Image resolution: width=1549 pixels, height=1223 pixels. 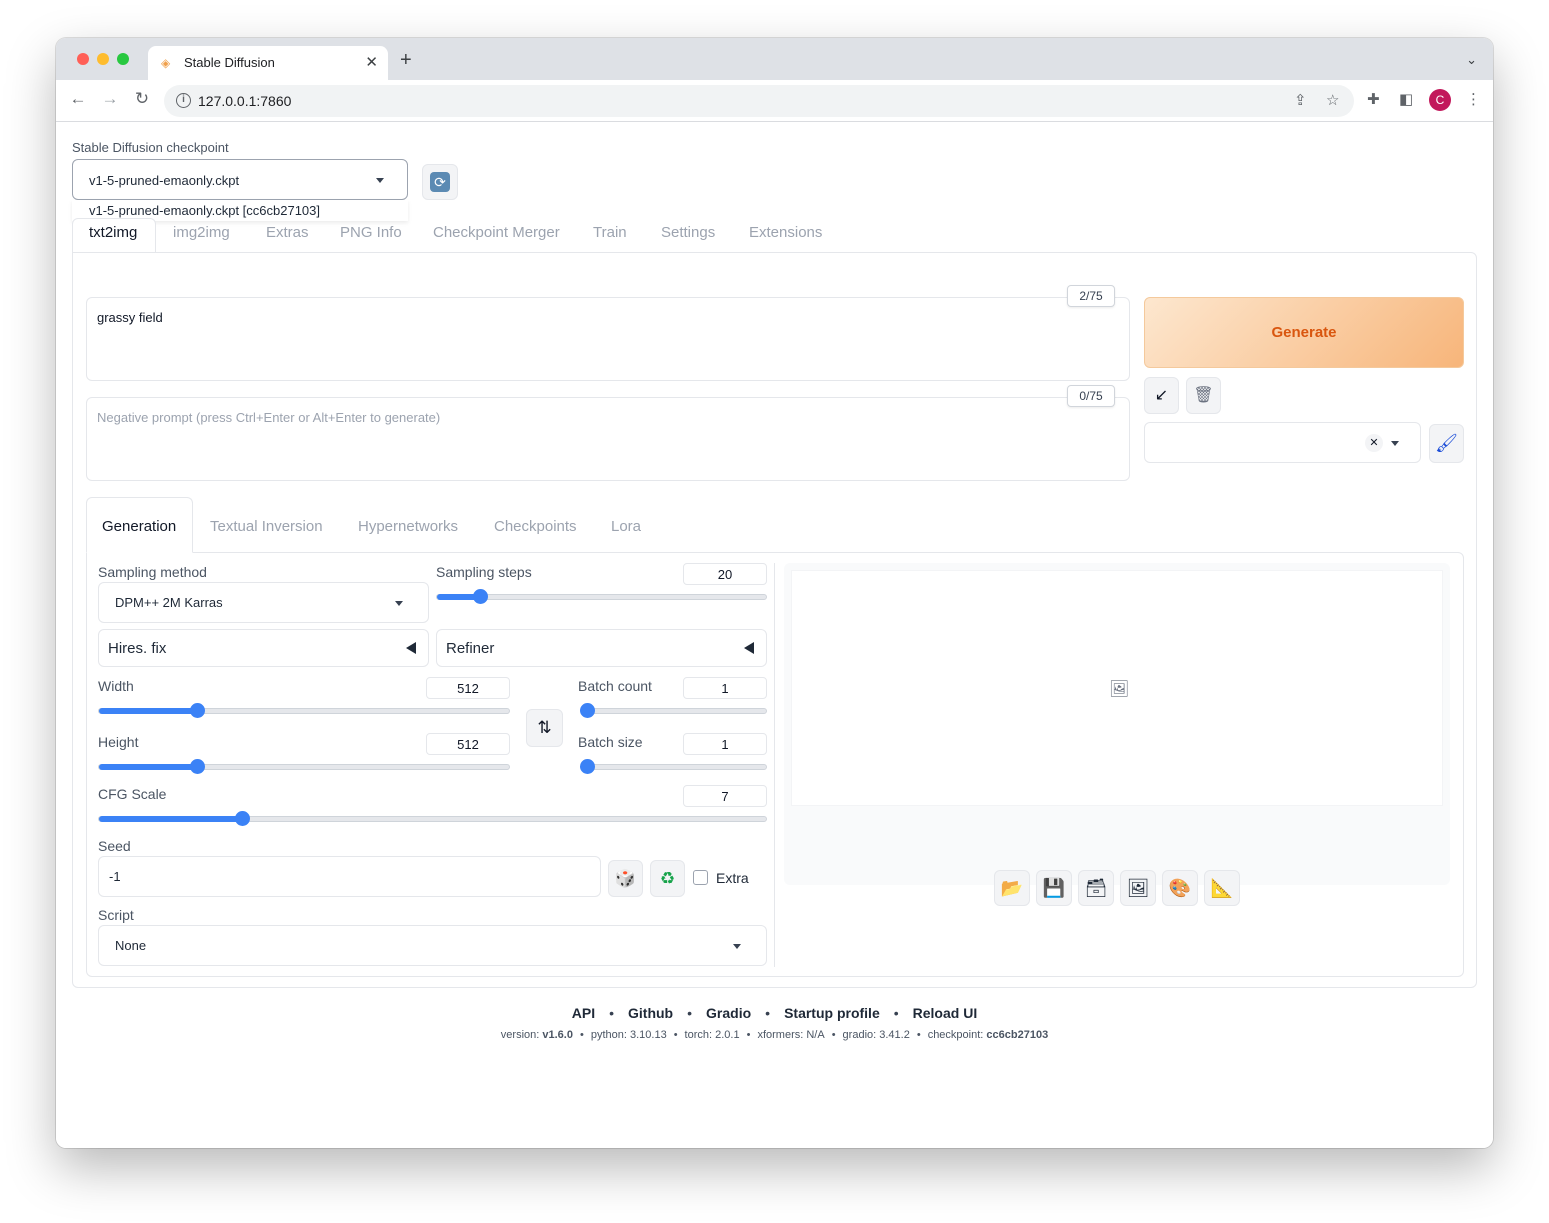 I want to click on browser-tab: ◈ Stable Diffusion ✕, so click(x=268, y=63).